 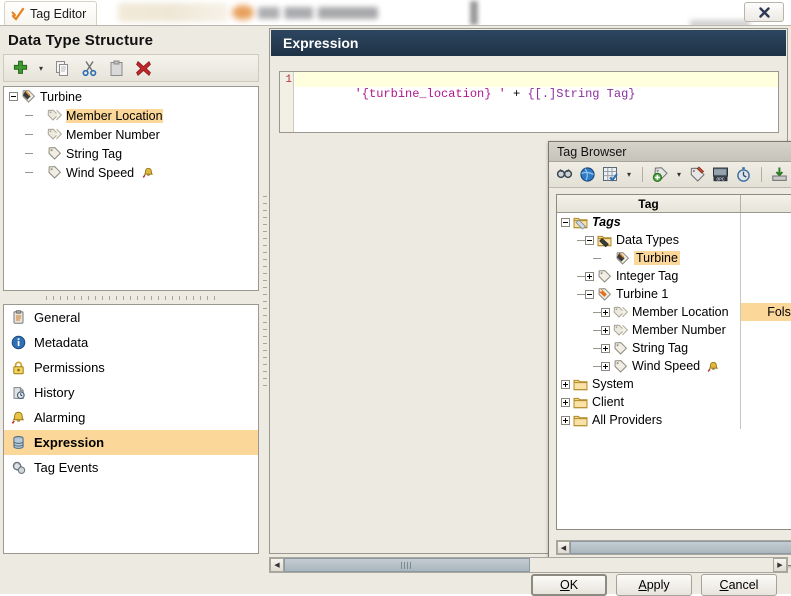 What do you see at coordinates (116, 68) in the screenshot?
I see `paste-icon` at bounding box center [116, 68].